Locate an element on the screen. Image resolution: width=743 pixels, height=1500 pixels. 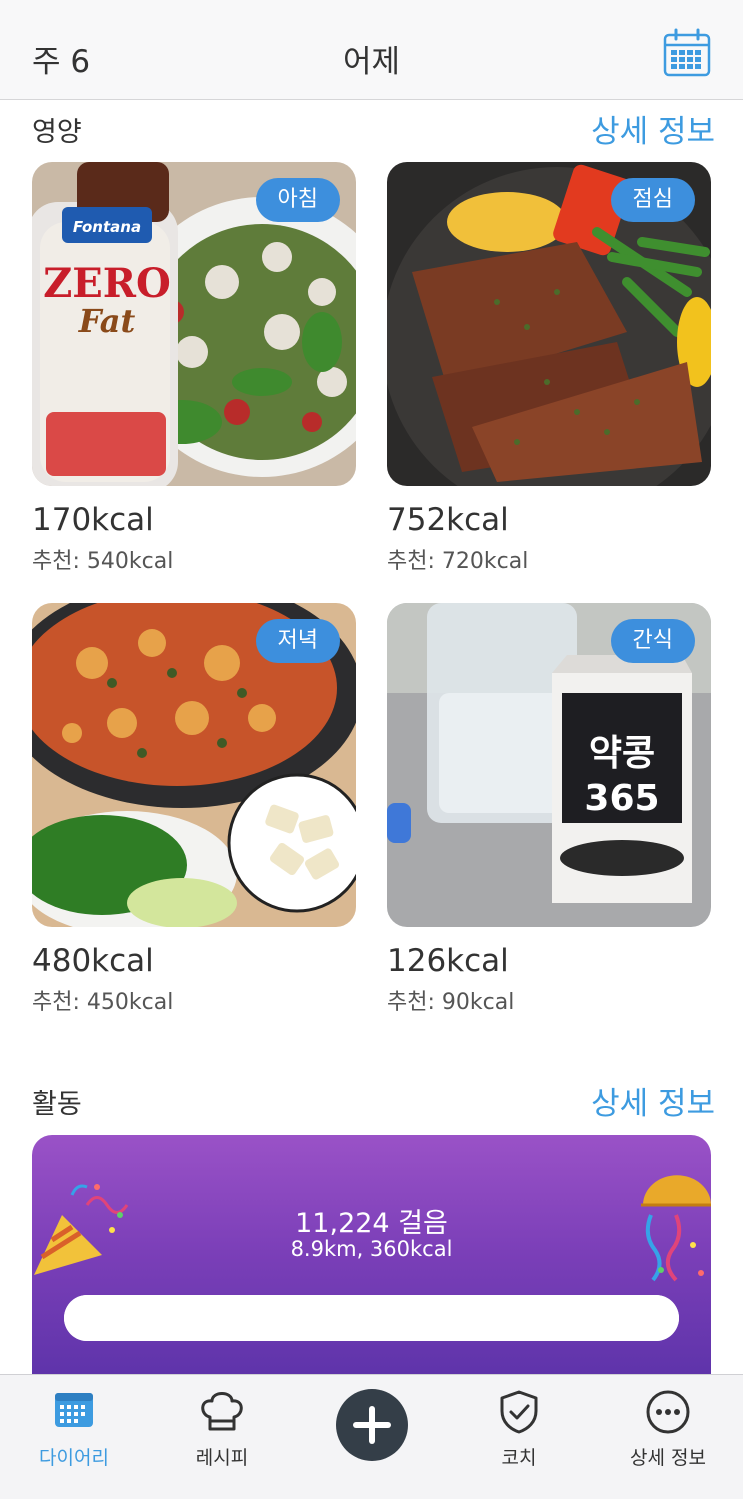
meal-kcal: 752kcal is located at coordinates (448, 520).